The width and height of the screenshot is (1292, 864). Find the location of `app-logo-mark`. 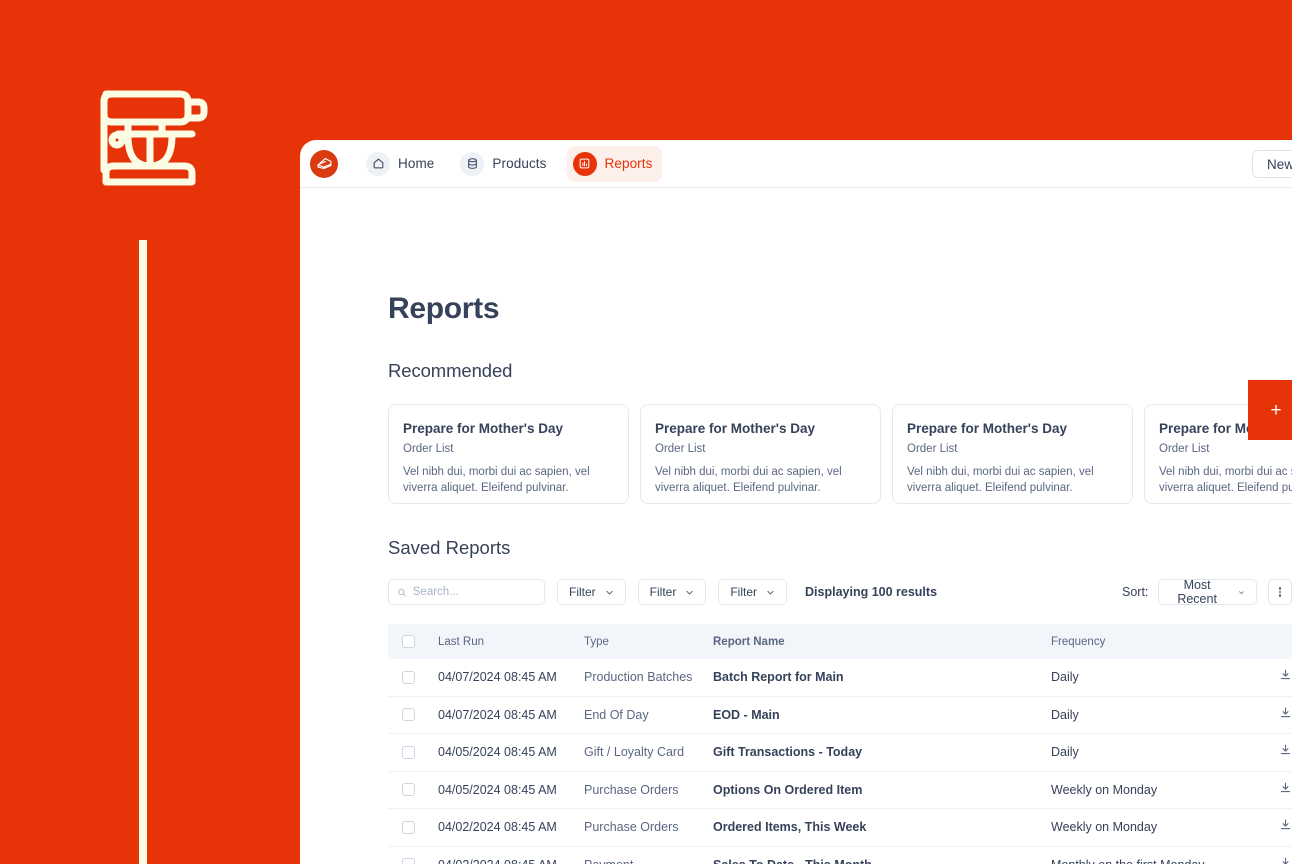

app-logo-mark is located at coordinates (324, 163).